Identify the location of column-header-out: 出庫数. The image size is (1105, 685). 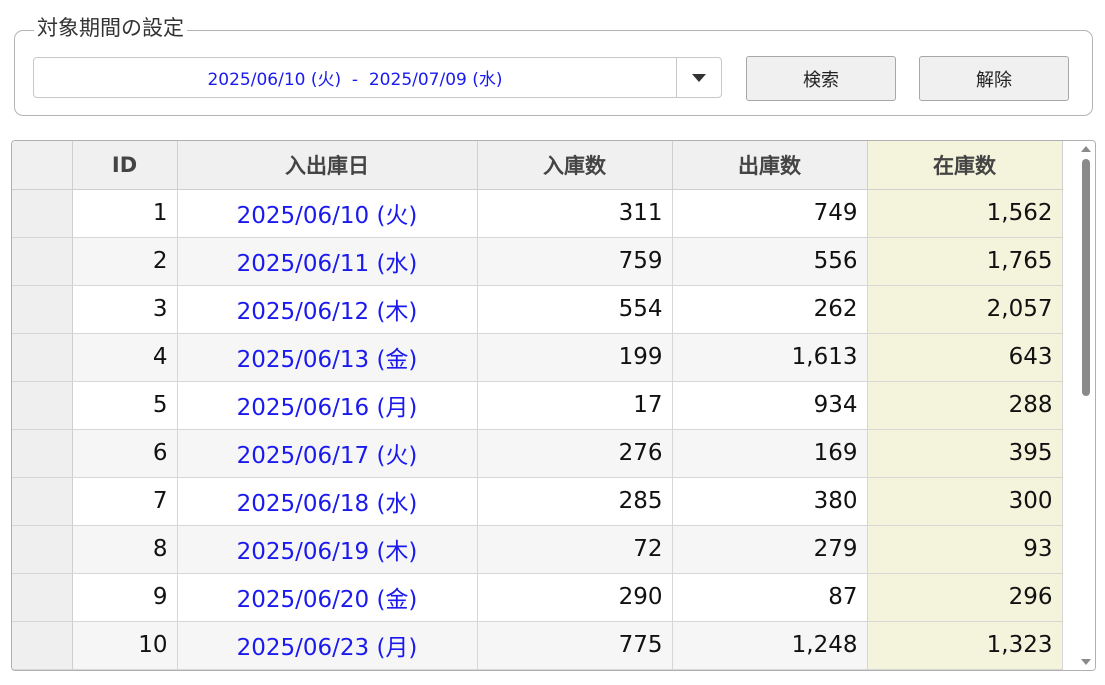
(770, 165).